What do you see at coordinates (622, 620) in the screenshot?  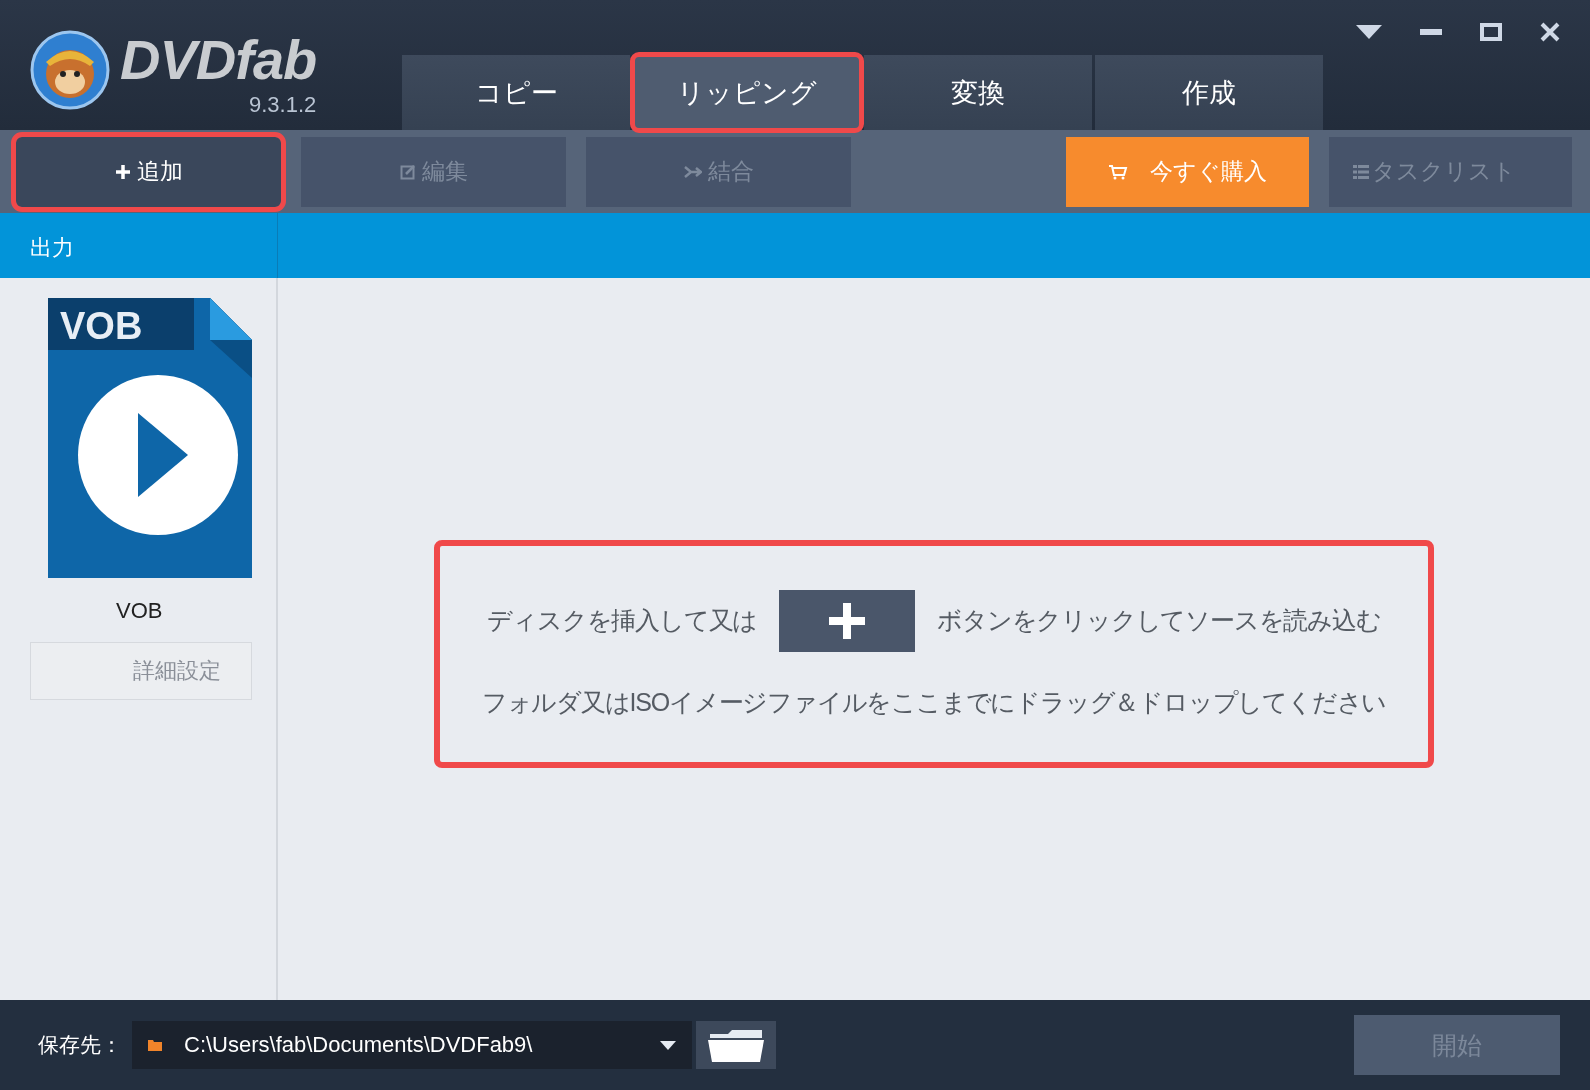 I see `instruction-text: ディスクを挿入して又は` at bounding box center [622, 620].